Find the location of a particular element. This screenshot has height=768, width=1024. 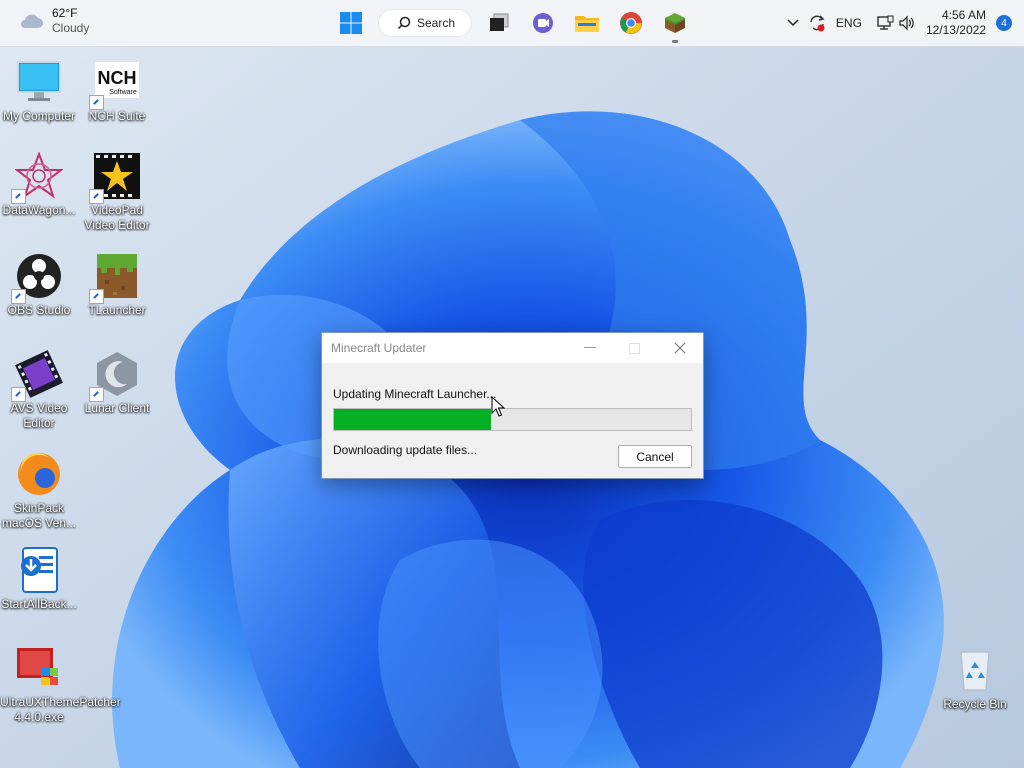

desktop-icon-label: Recycle Bin is located at coordinates (975, 704).